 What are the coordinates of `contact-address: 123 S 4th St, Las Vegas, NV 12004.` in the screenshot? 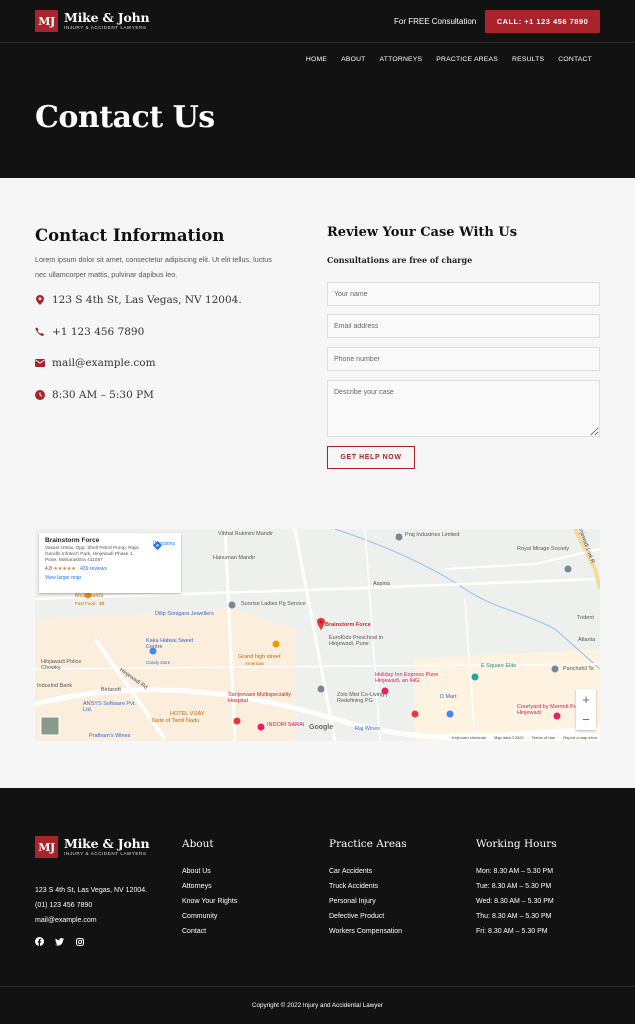 It's located at (138, 300).